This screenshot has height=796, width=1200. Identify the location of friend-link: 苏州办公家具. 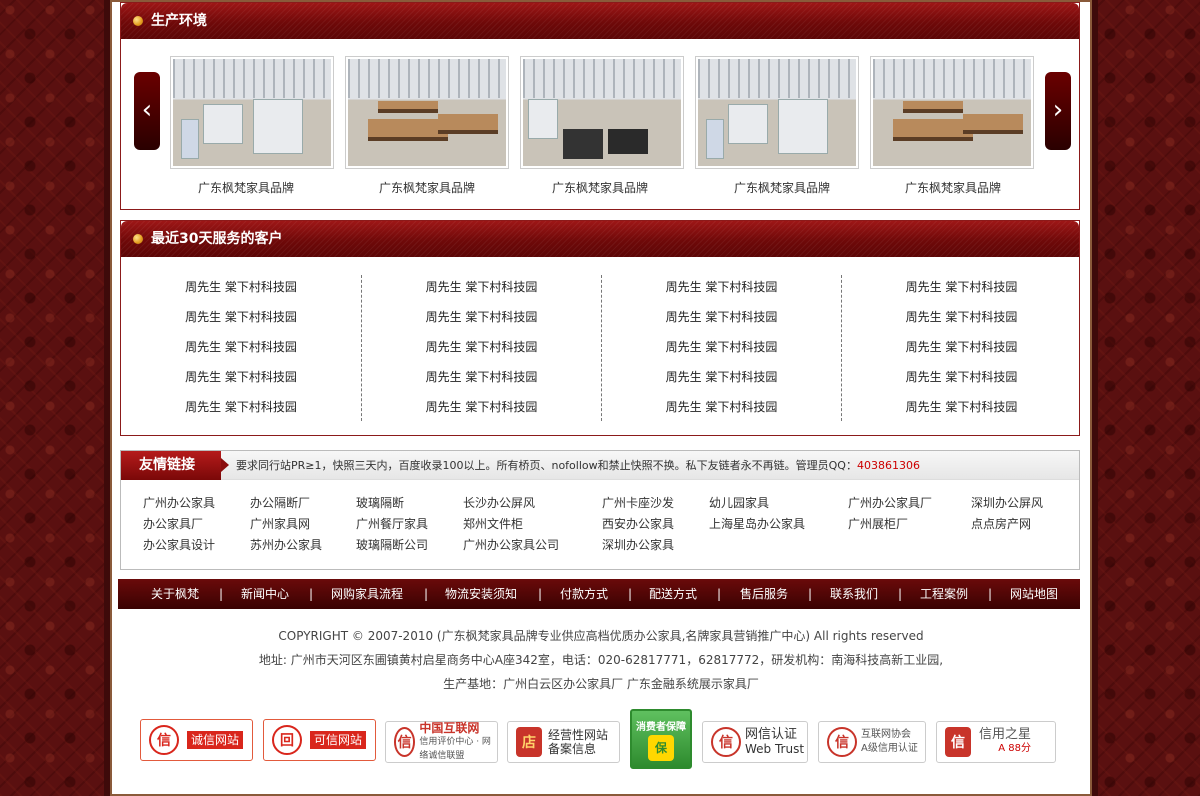
(286, 544).